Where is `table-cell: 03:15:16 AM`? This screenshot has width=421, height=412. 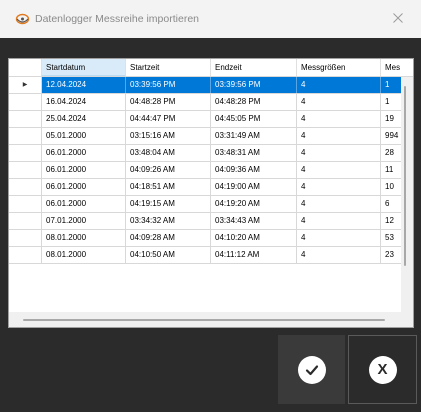
table-cell: 03:15:16 AM is located at coordinates (168, 136).